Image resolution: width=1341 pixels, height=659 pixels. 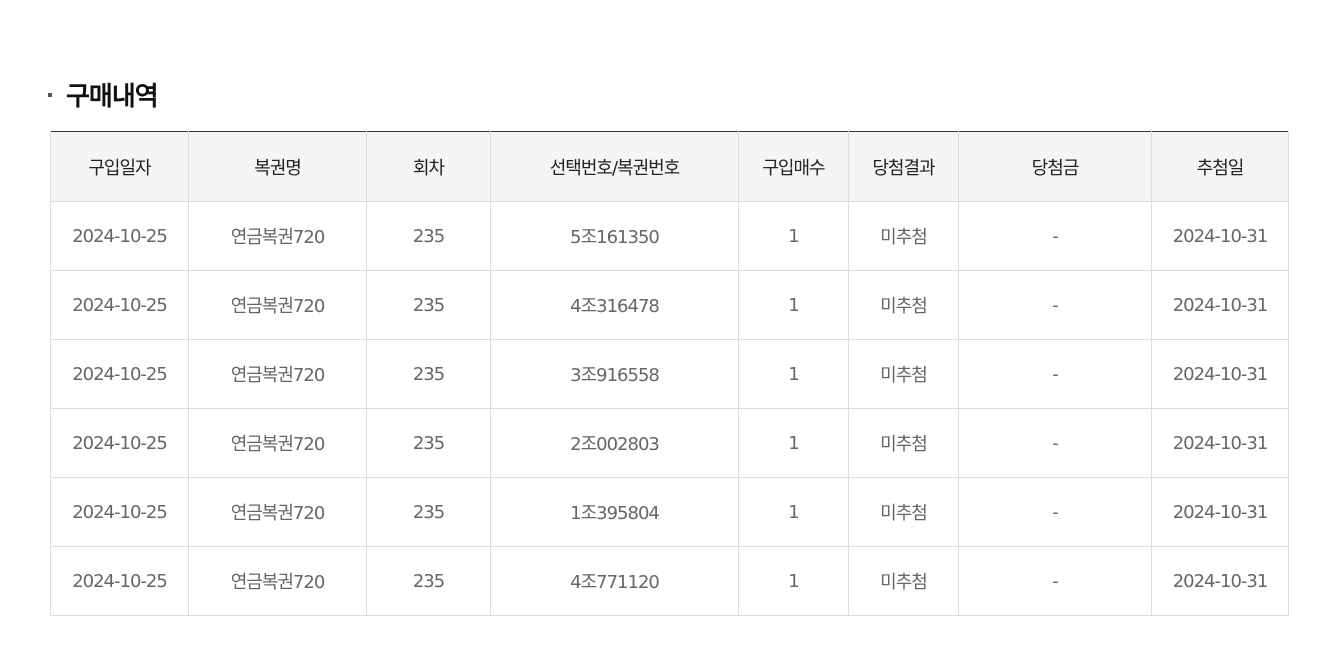 What do you see at coordinates (277, 166) in the screenshot?
I see `header-lottery-name: 복권명` at bounding box center [277, 166].